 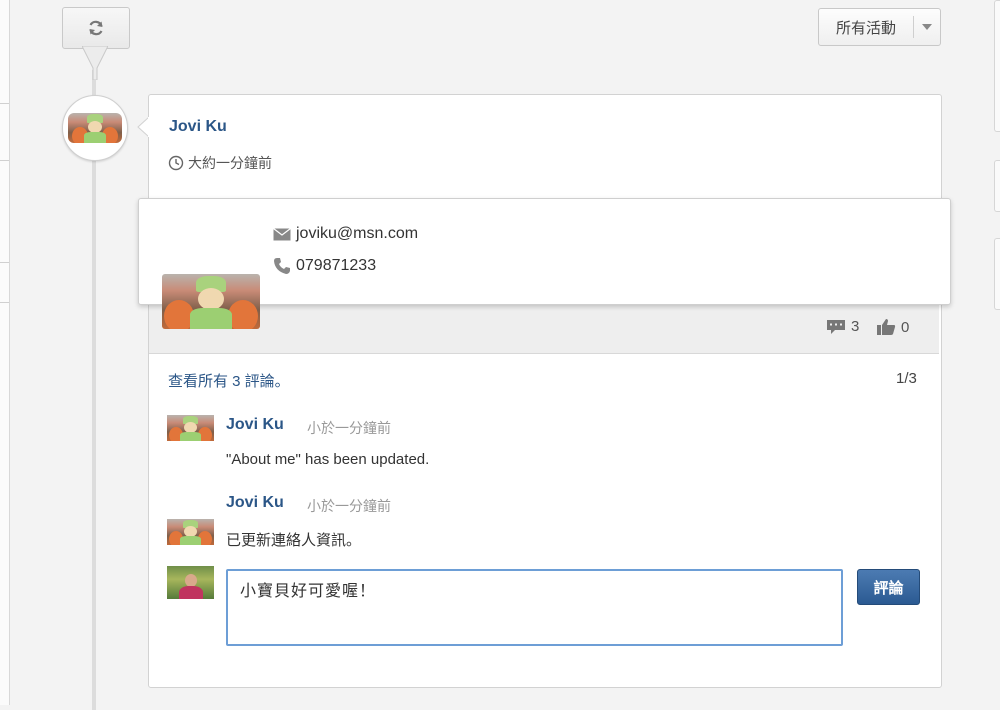 I want to click on post-author-name: Jovi Ku, so click(x=198, y=127).